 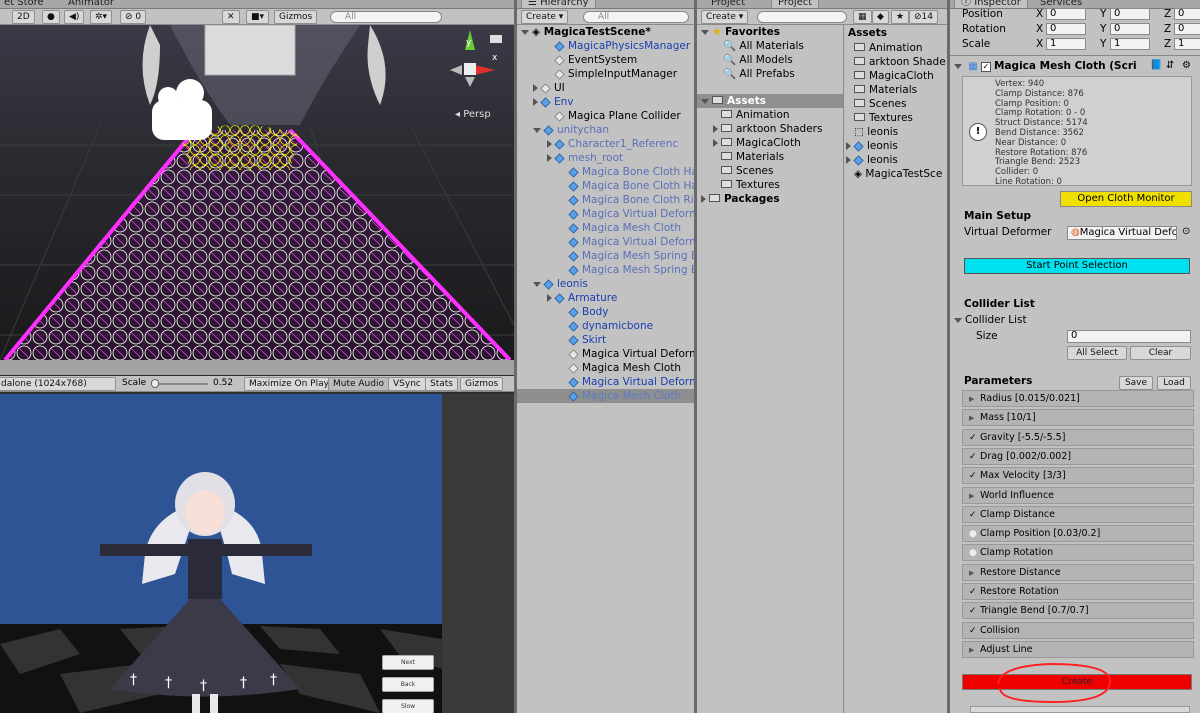 I want to click on project-folder-item: arktoon Shaders, so click(x=770, y=129).